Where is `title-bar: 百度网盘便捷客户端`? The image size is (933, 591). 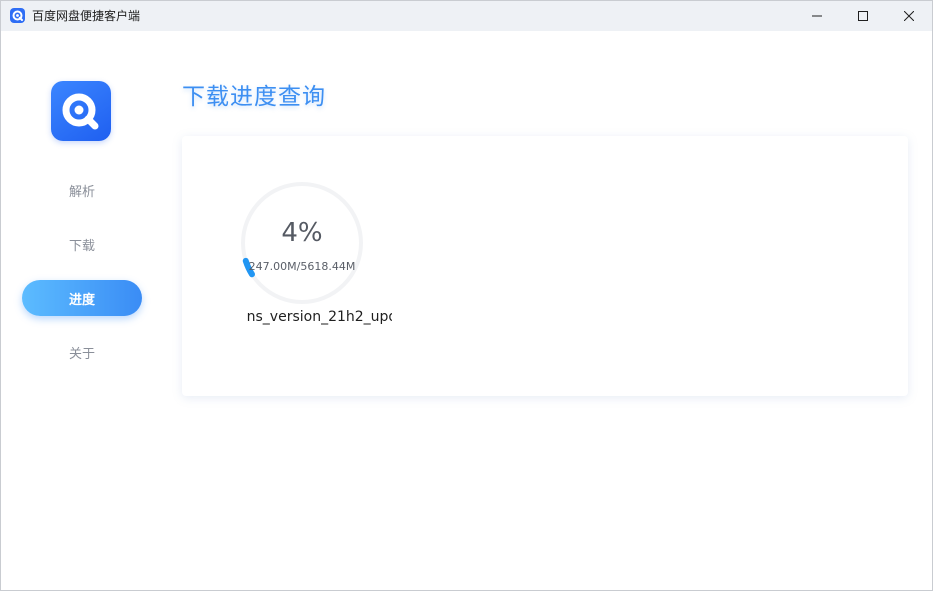
title-bar: 百度网盘便捷客户端 is located at coordinates (466, 16).